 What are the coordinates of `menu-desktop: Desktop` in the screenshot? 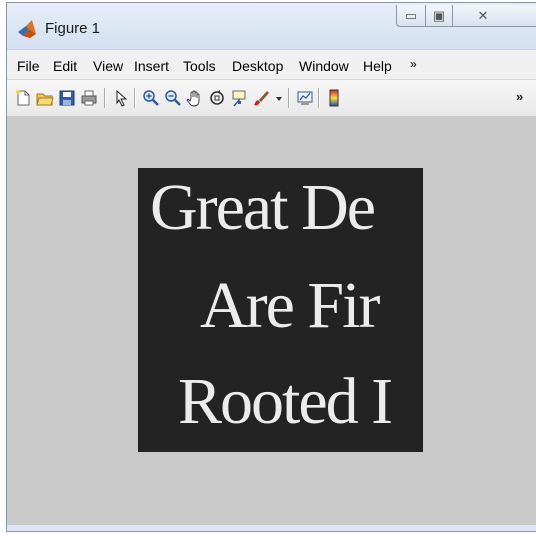 It's located at (257, 66).